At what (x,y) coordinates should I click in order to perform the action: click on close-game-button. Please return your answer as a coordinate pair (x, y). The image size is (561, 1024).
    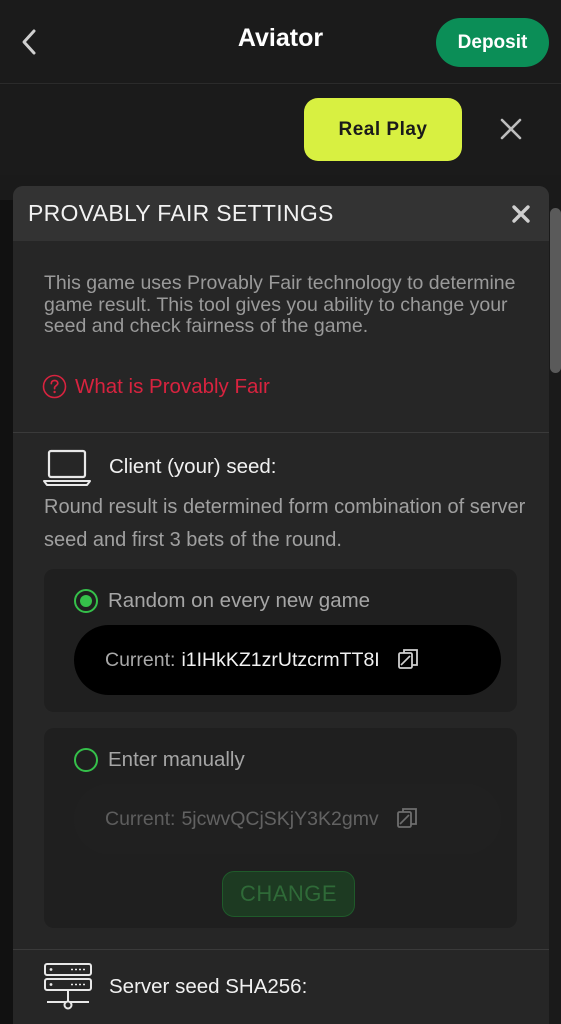
    Looking at the image, I should click on (511, 129).